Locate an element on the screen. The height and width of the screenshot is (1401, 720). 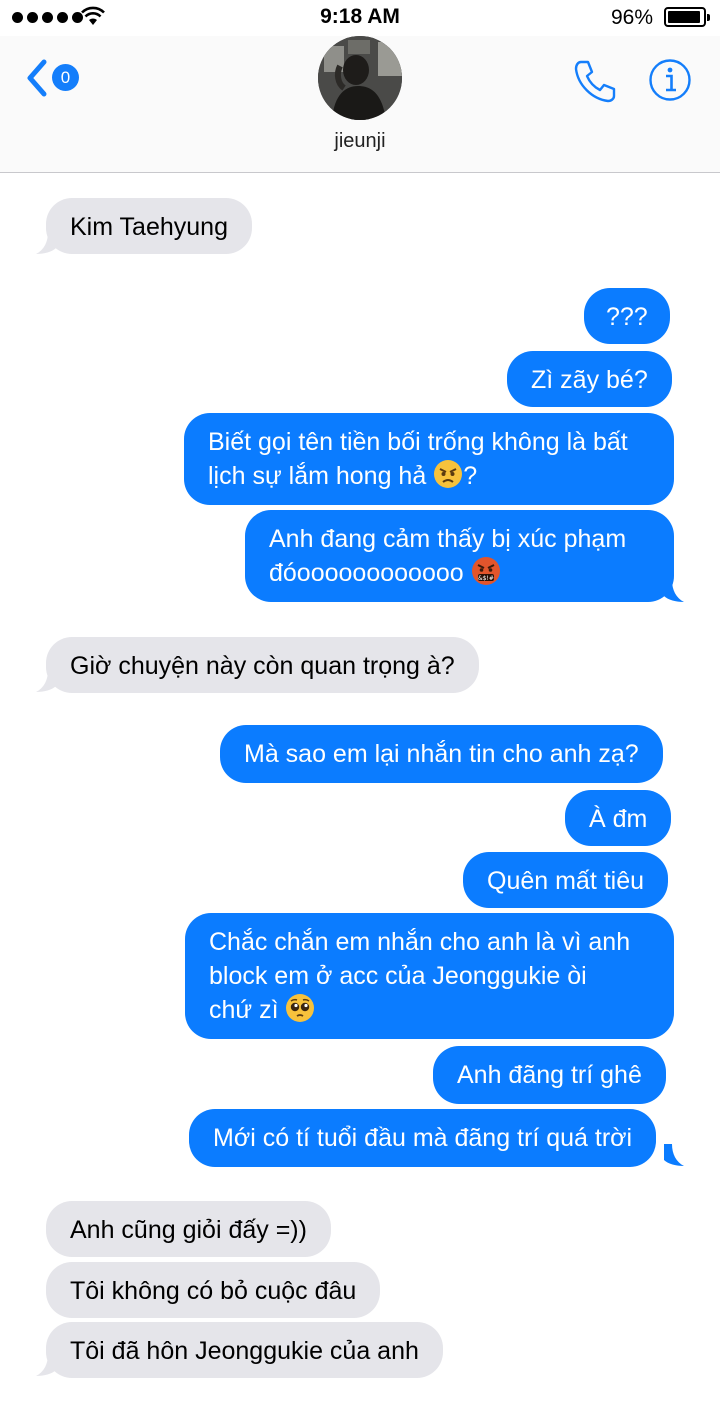
message-text-line: Biết gọi tên tiền bối trống không là bất is located at coordinates (418, 442).